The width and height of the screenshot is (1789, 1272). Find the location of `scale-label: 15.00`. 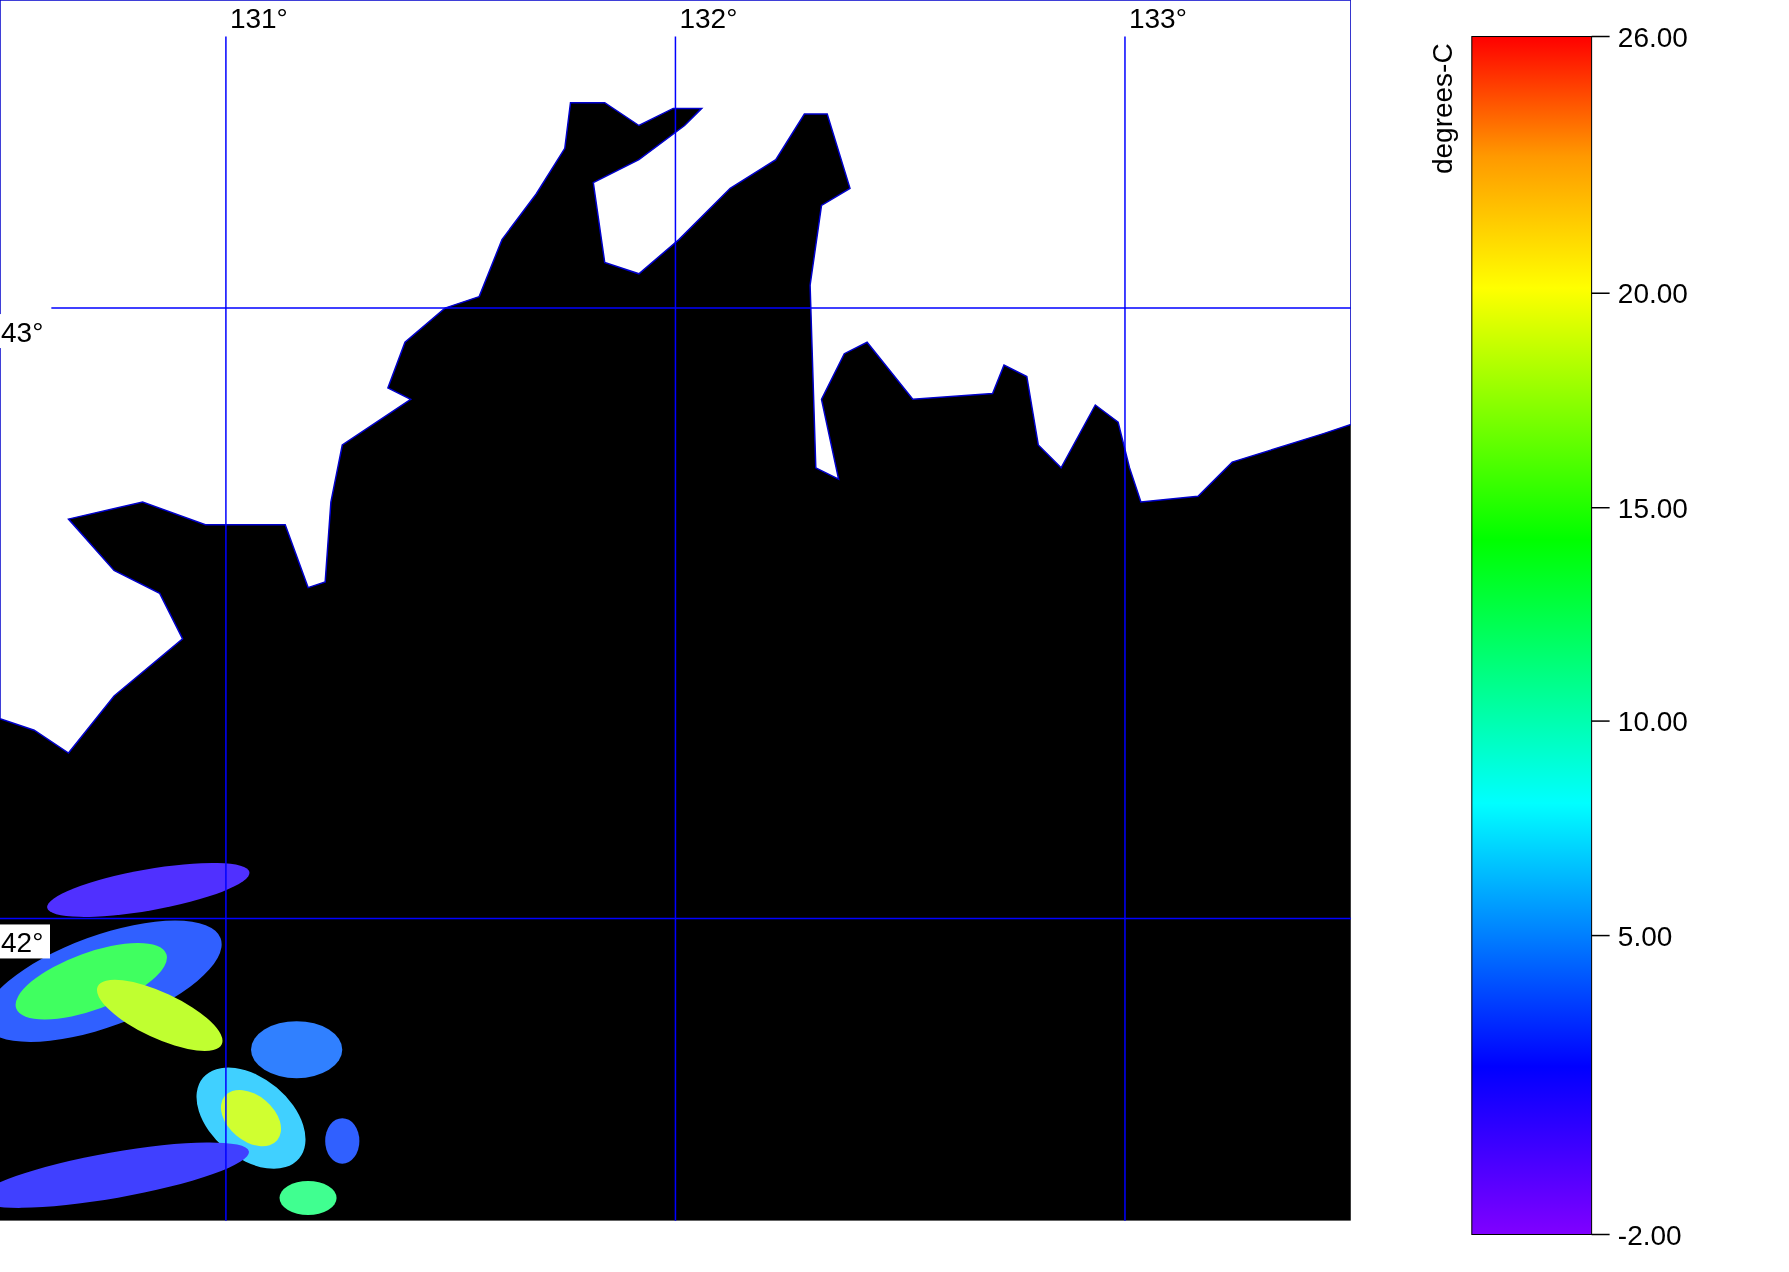

scale-label: 15.00 is located at coordinates (1652, 508).